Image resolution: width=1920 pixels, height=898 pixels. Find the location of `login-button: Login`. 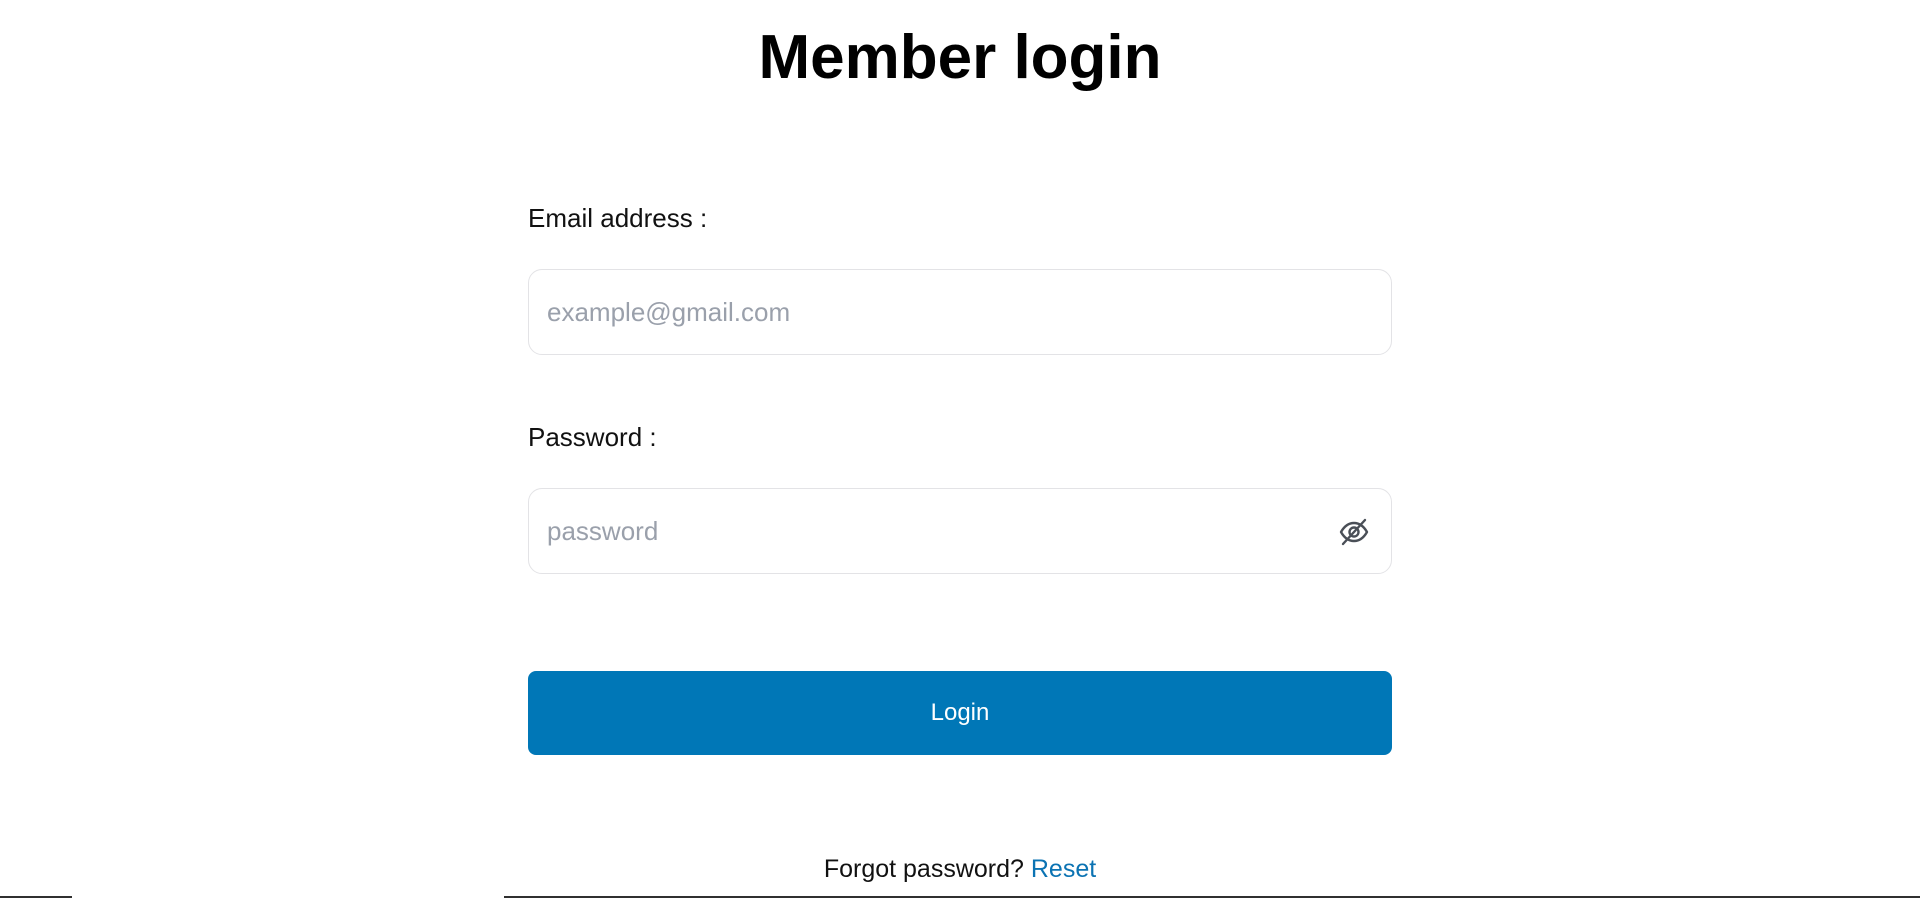

login-button: Login is located at coordinates (960, 713).